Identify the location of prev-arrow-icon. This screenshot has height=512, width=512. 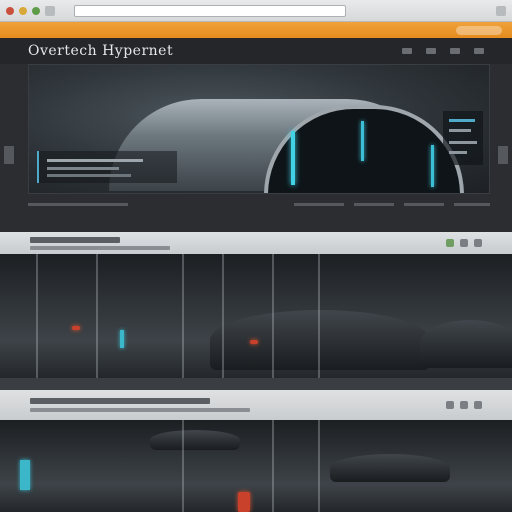
(9, 155).